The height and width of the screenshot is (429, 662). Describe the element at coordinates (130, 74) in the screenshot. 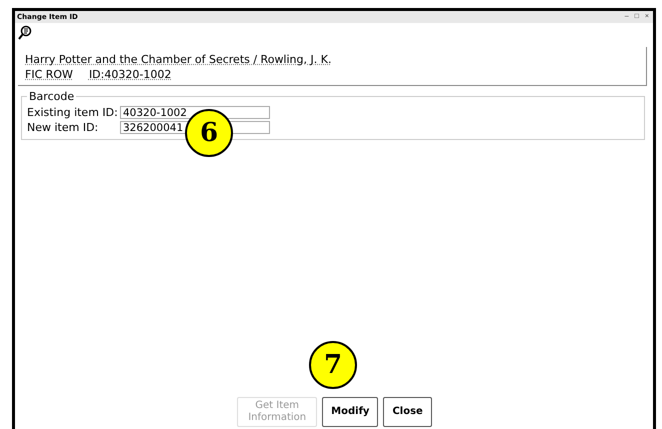

I see `item-id: ID:40320-1002` at that location.